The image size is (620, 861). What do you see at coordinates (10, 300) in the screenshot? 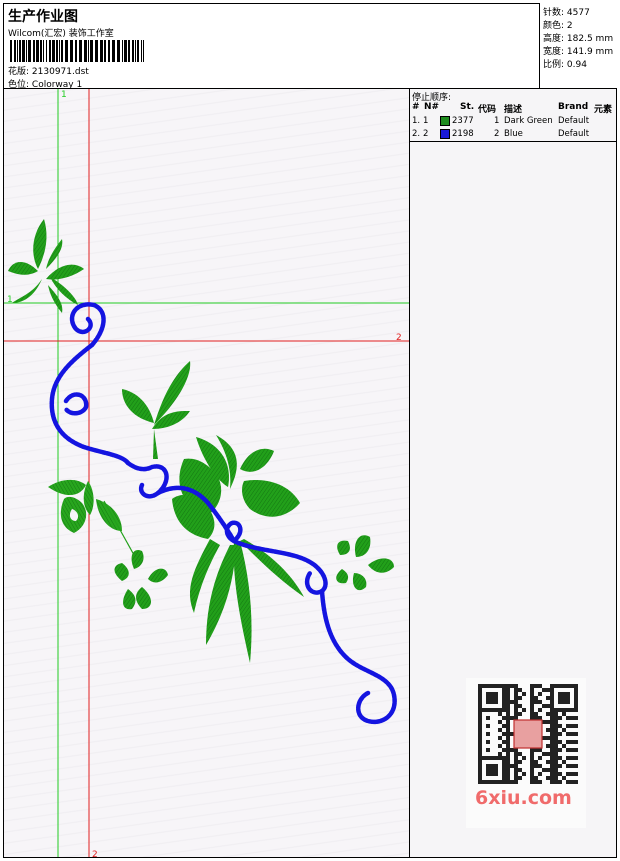
I see `green-label-left: 1` at bounding box center [10, 300].